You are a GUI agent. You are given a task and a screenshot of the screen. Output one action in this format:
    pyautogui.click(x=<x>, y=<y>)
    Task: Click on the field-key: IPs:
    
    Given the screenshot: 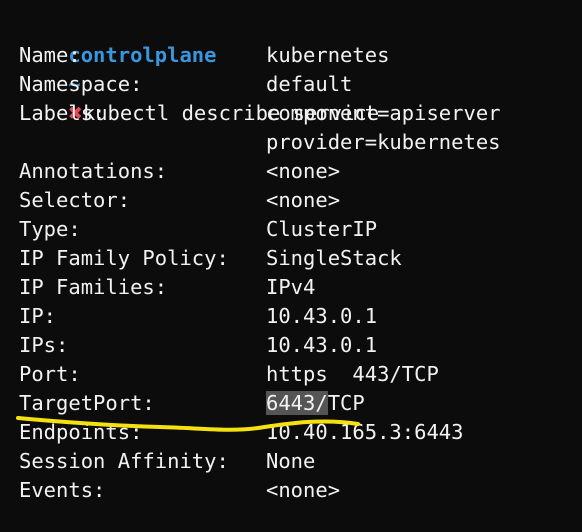 What is the action you would take?
    pyautogui.click(x=44, y=345)
    